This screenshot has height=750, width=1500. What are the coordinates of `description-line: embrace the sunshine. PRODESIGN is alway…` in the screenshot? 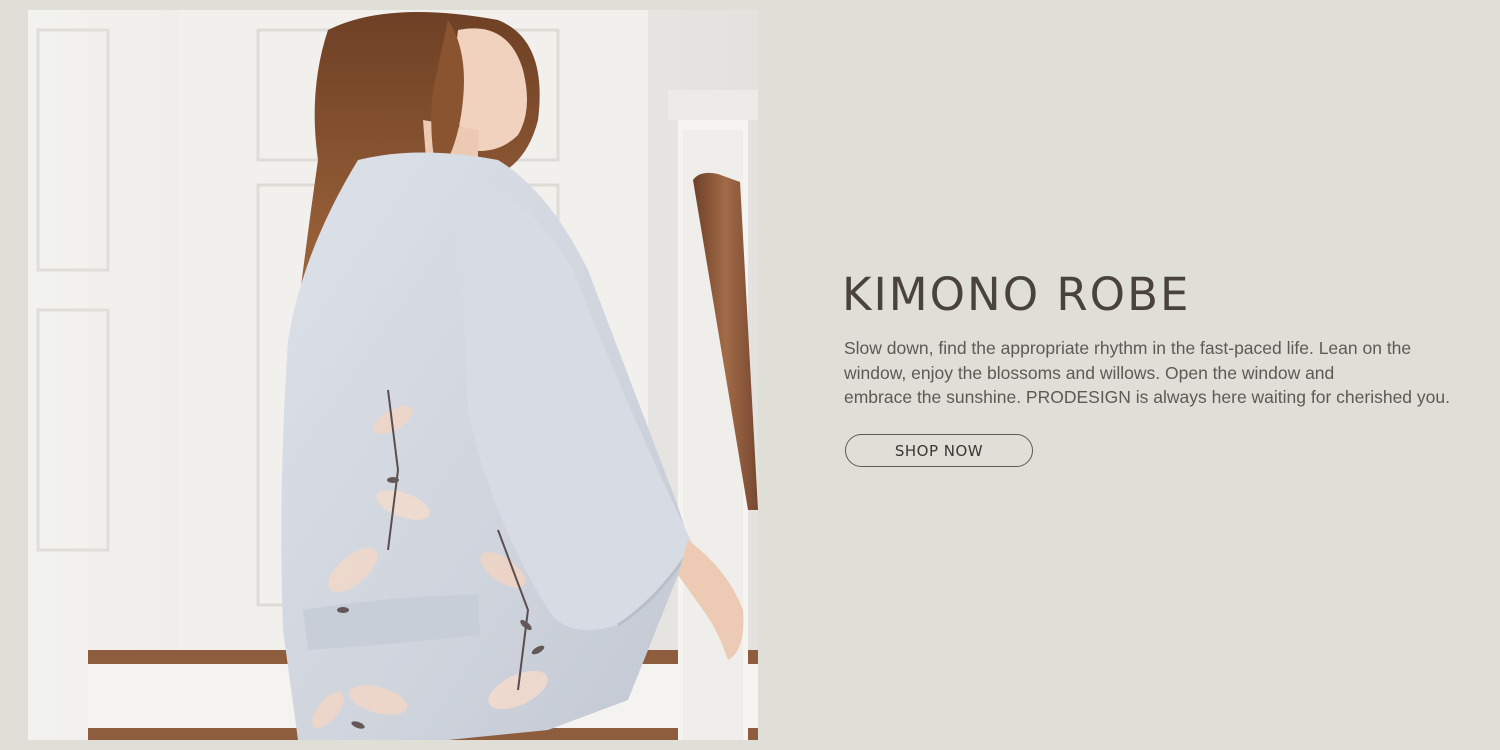 It's located at (1147, 397).